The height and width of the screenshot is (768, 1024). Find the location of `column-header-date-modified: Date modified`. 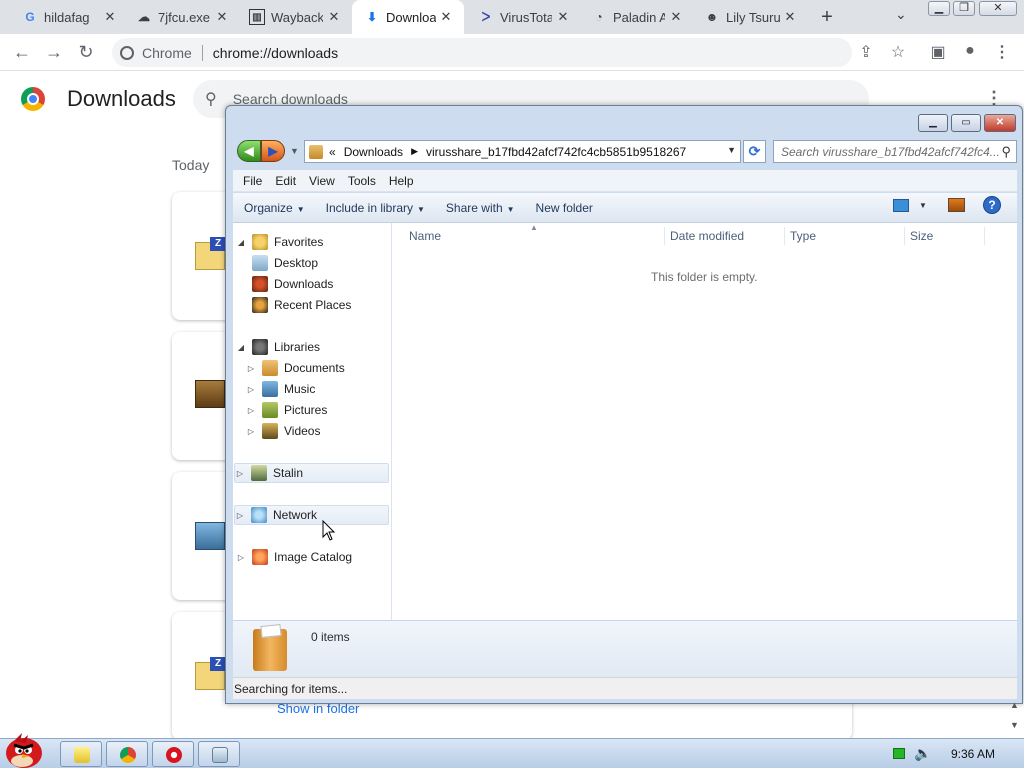

column-header-date-modified: Date modified is located at coordinates (707, 239).